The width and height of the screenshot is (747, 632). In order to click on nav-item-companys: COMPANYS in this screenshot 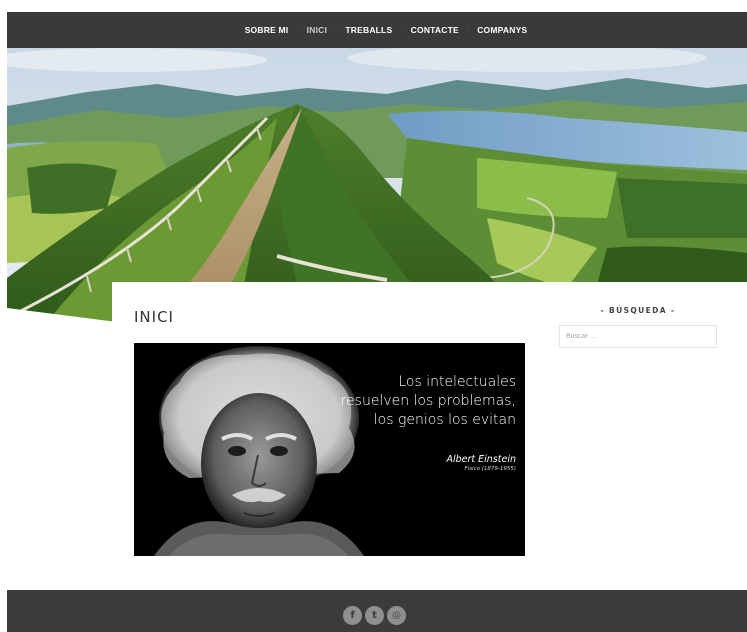, I will do `click(502, 30)`.